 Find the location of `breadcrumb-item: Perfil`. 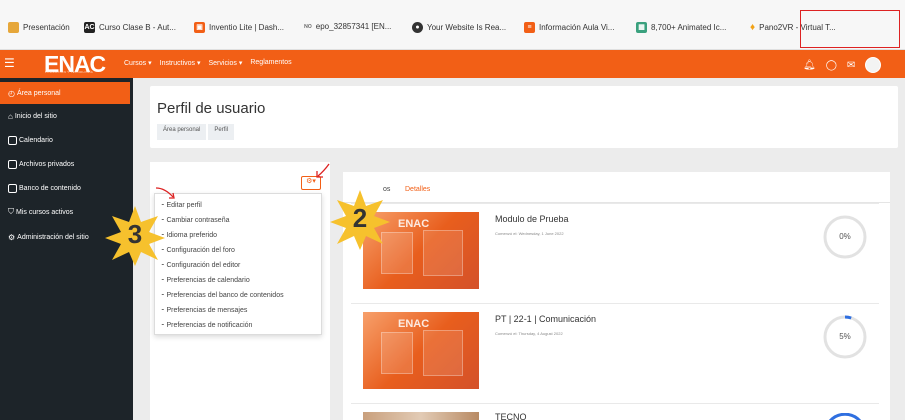

breadcrumb-item: Perfil is located at coordinates (221, 132).